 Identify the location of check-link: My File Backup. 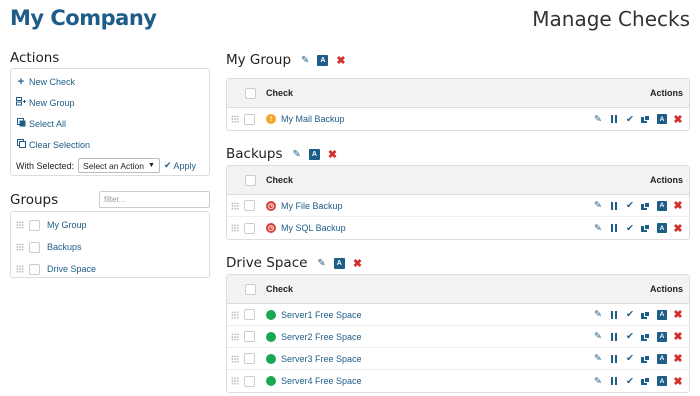
(437, 206).